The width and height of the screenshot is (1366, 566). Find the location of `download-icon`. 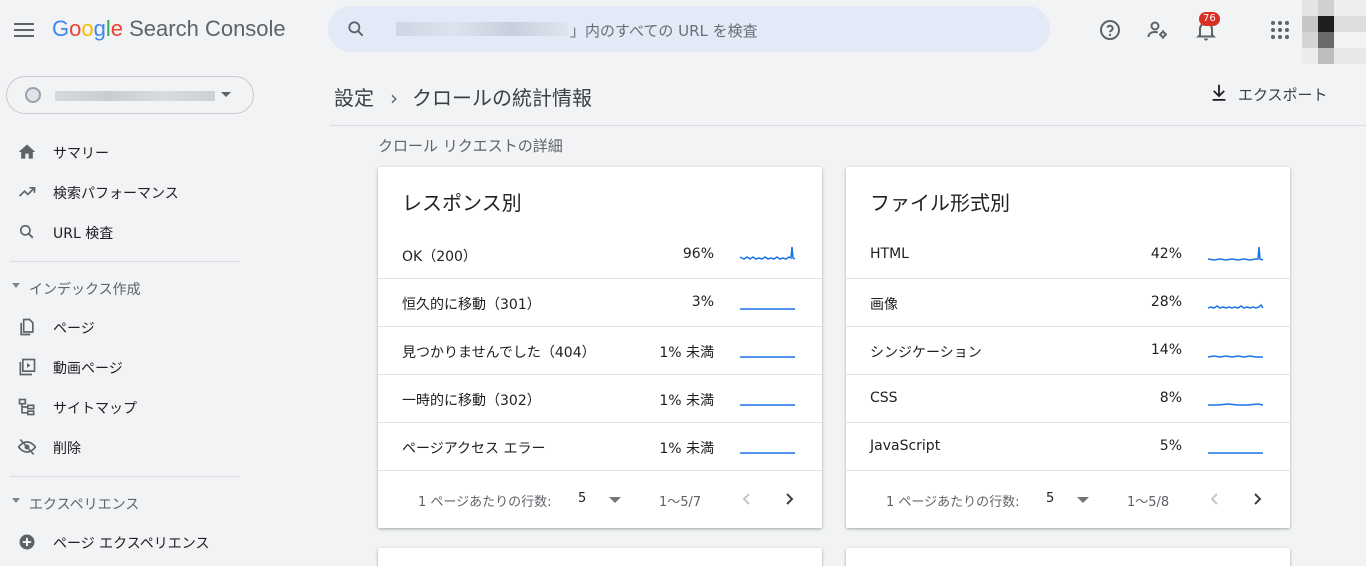

download-icon is located at coordinates (1219, 92).